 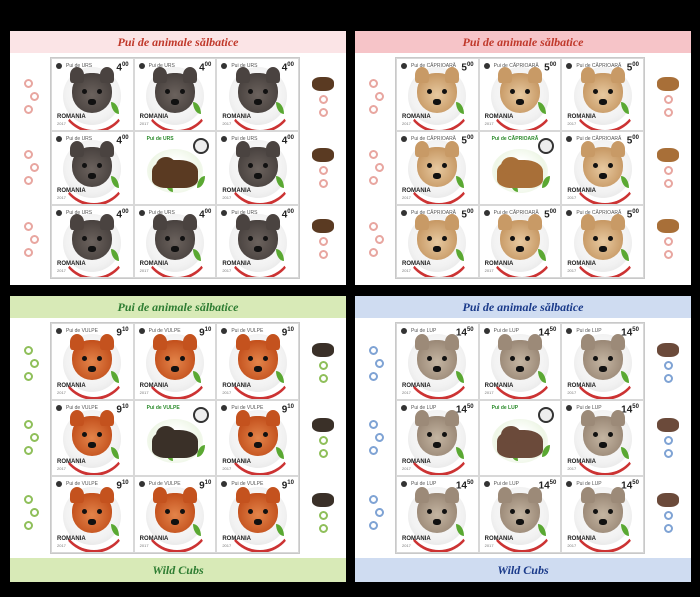 I want to click on vignette-label: Pui de LUP, so click(x=505, y=407).